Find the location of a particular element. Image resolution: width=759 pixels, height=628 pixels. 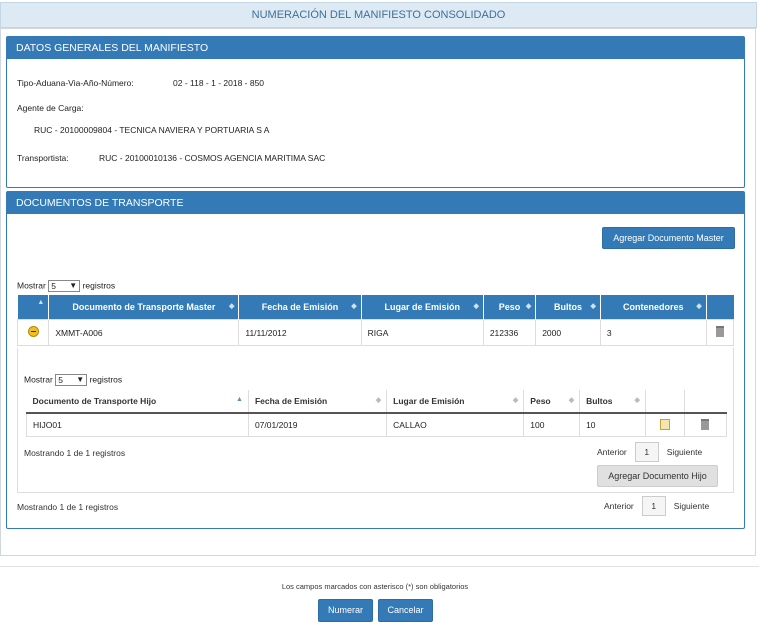

cell-child-doc: HIJO01 is located at coordinates (137, 424).